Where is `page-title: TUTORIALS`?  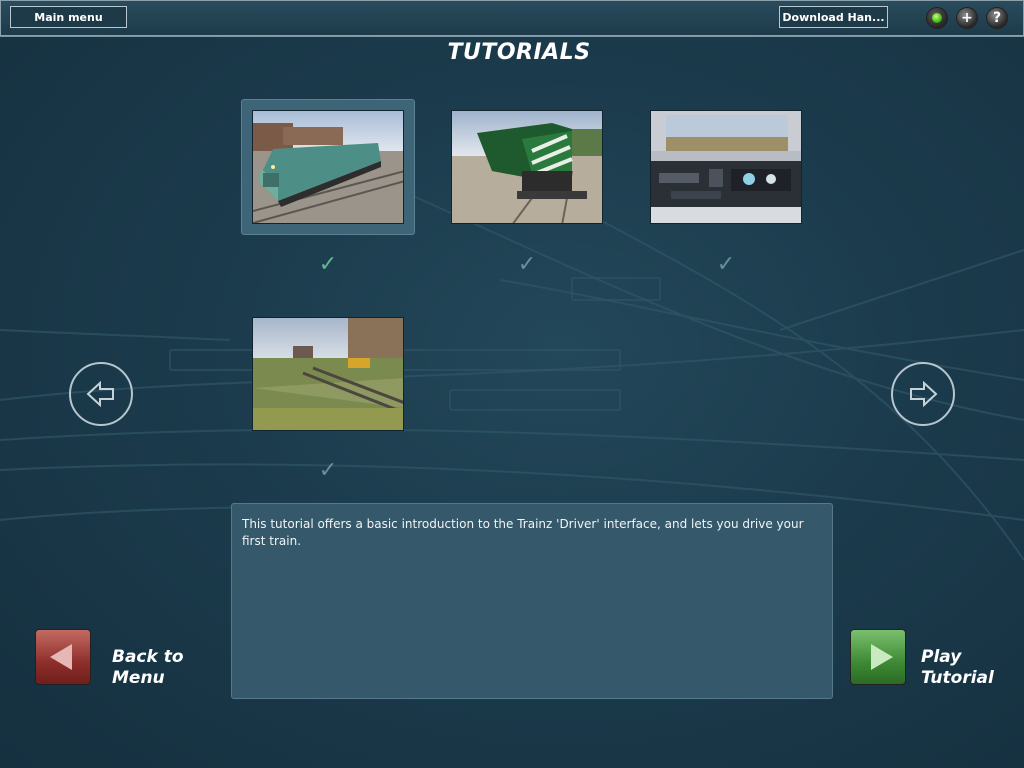 page-title: TUTORIALS is located at coordinates (519, 52).